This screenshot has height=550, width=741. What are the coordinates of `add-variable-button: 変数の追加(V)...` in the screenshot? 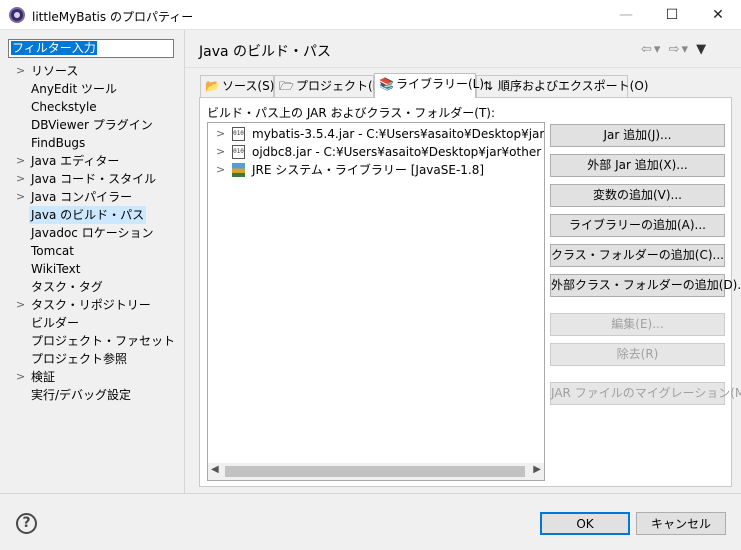 It's located at (637, 195).